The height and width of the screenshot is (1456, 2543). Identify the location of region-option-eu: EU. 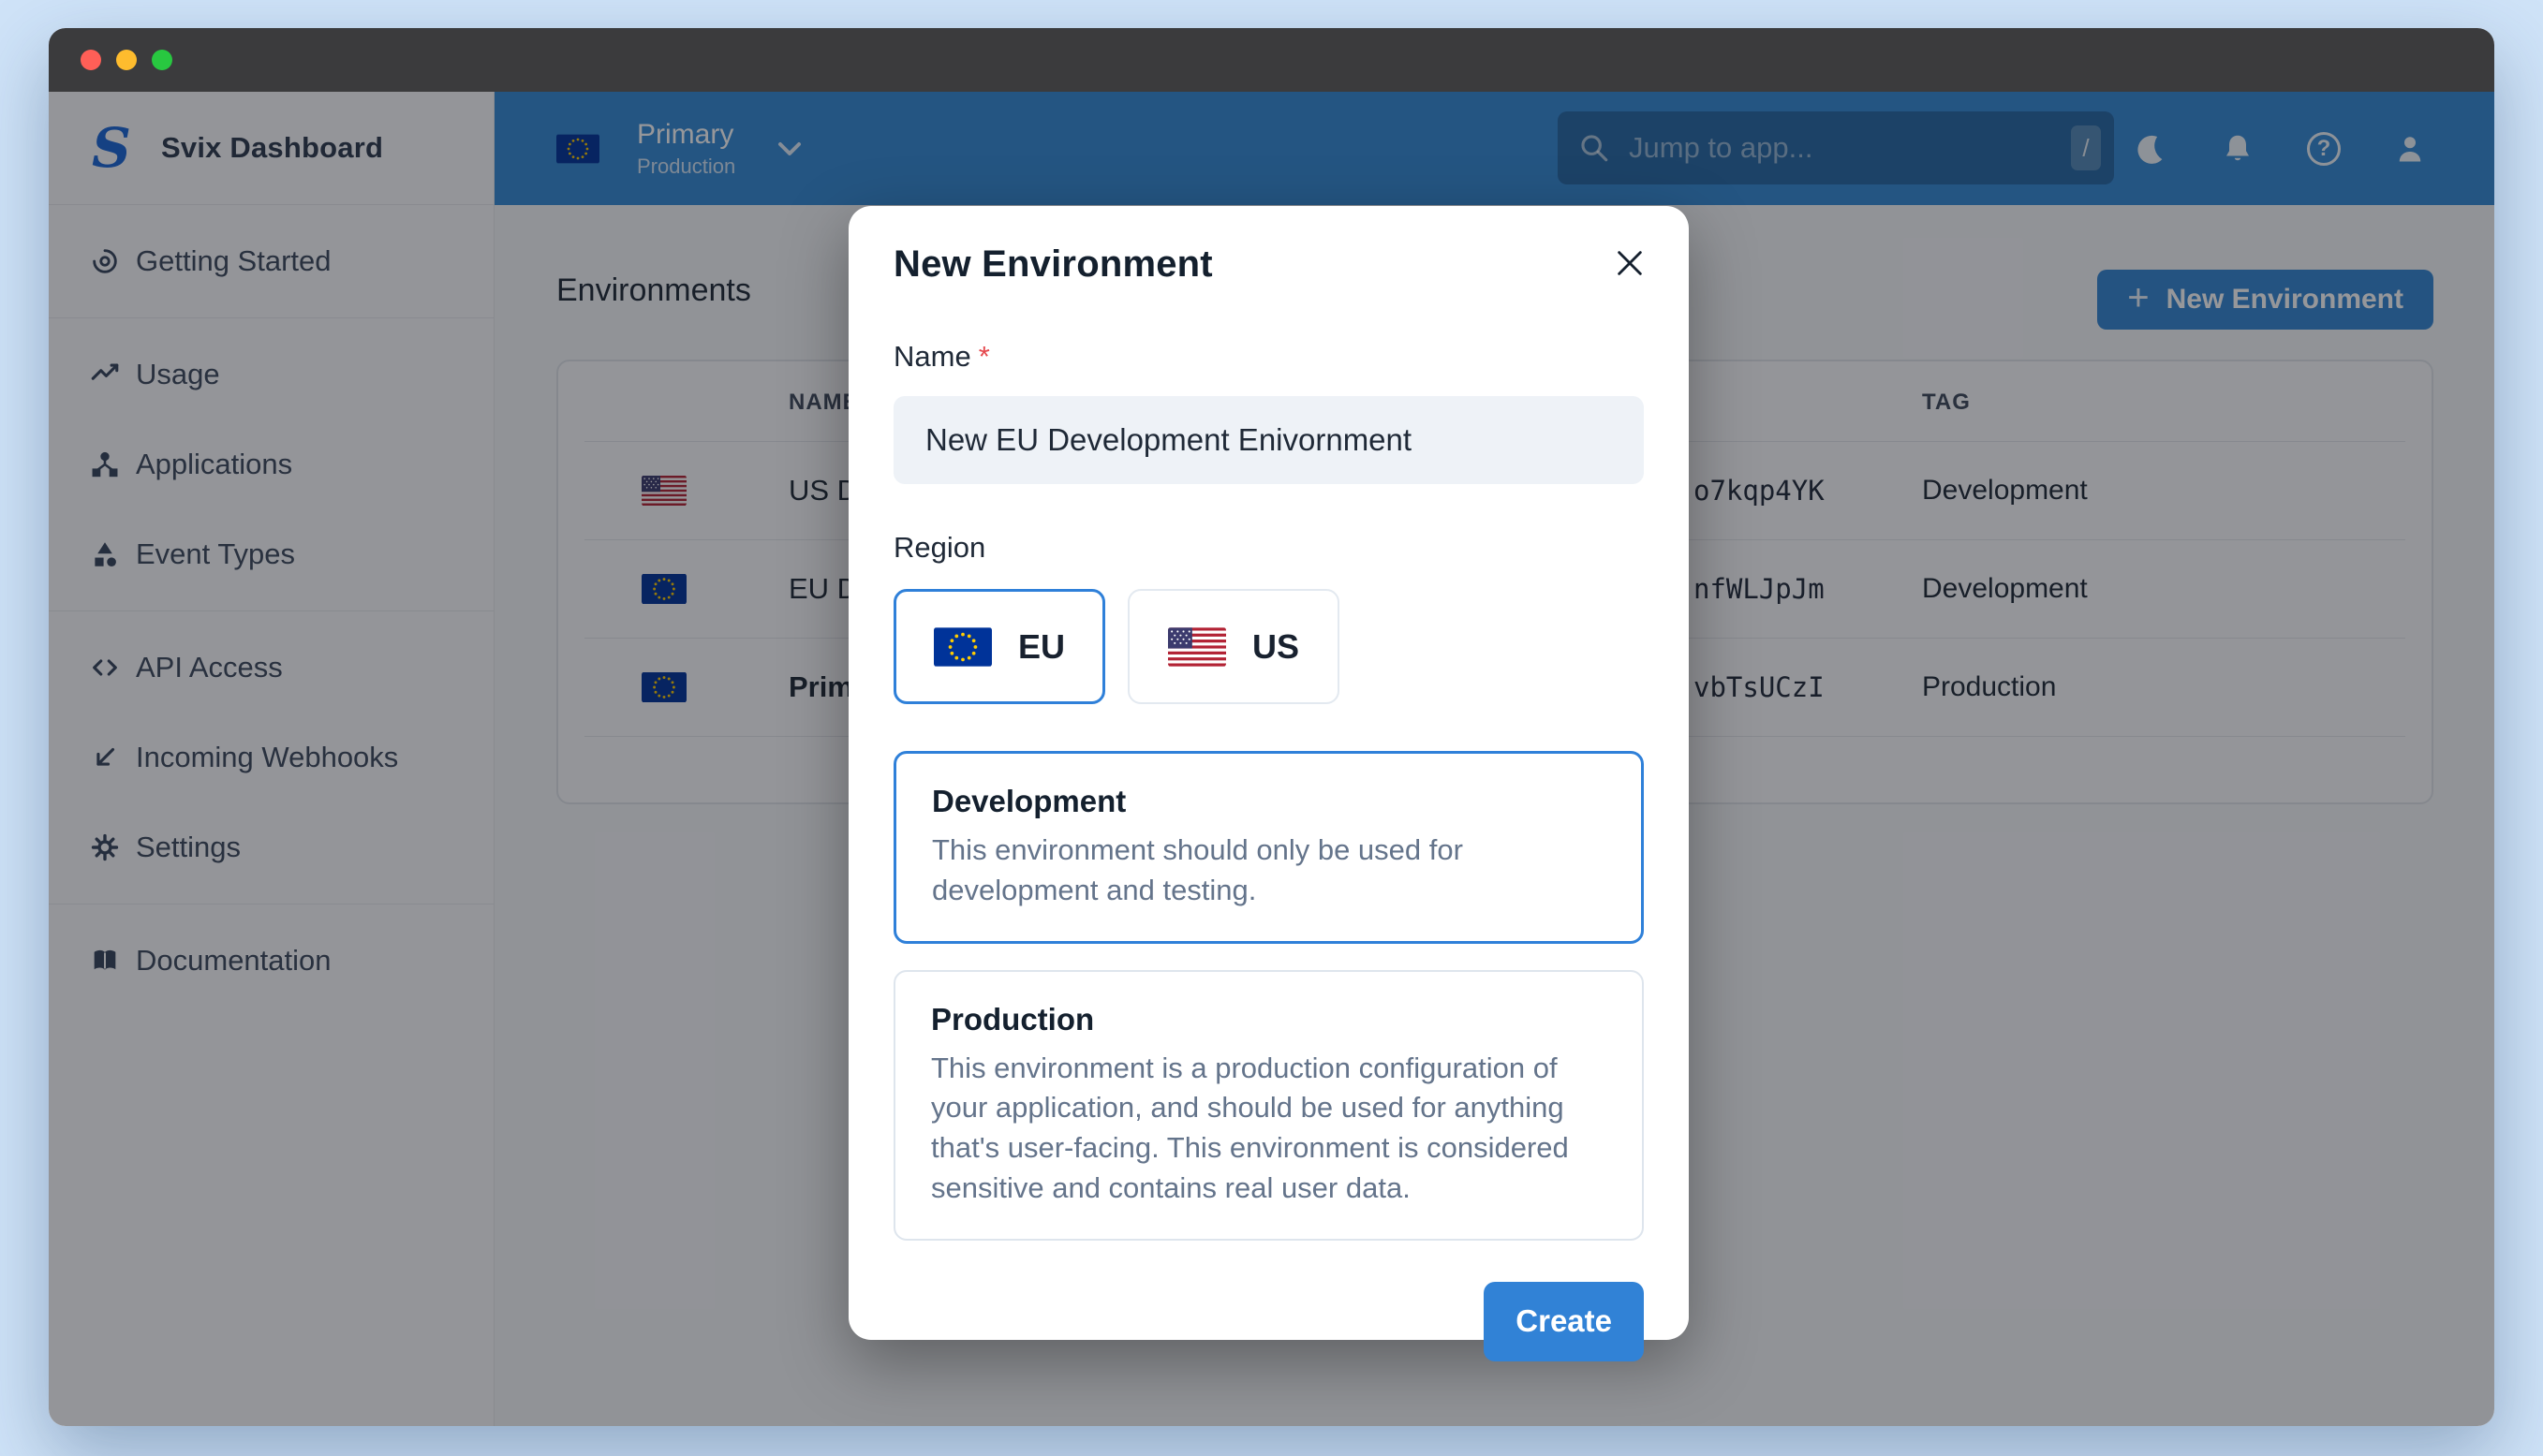
(1000, 647).